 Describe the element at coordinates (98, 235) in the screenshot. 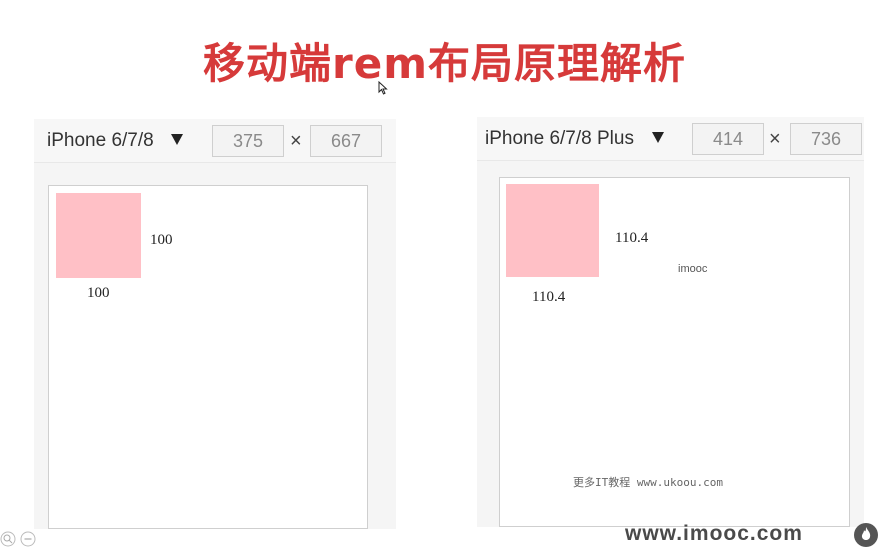

I see `left-pink-box` at that location.